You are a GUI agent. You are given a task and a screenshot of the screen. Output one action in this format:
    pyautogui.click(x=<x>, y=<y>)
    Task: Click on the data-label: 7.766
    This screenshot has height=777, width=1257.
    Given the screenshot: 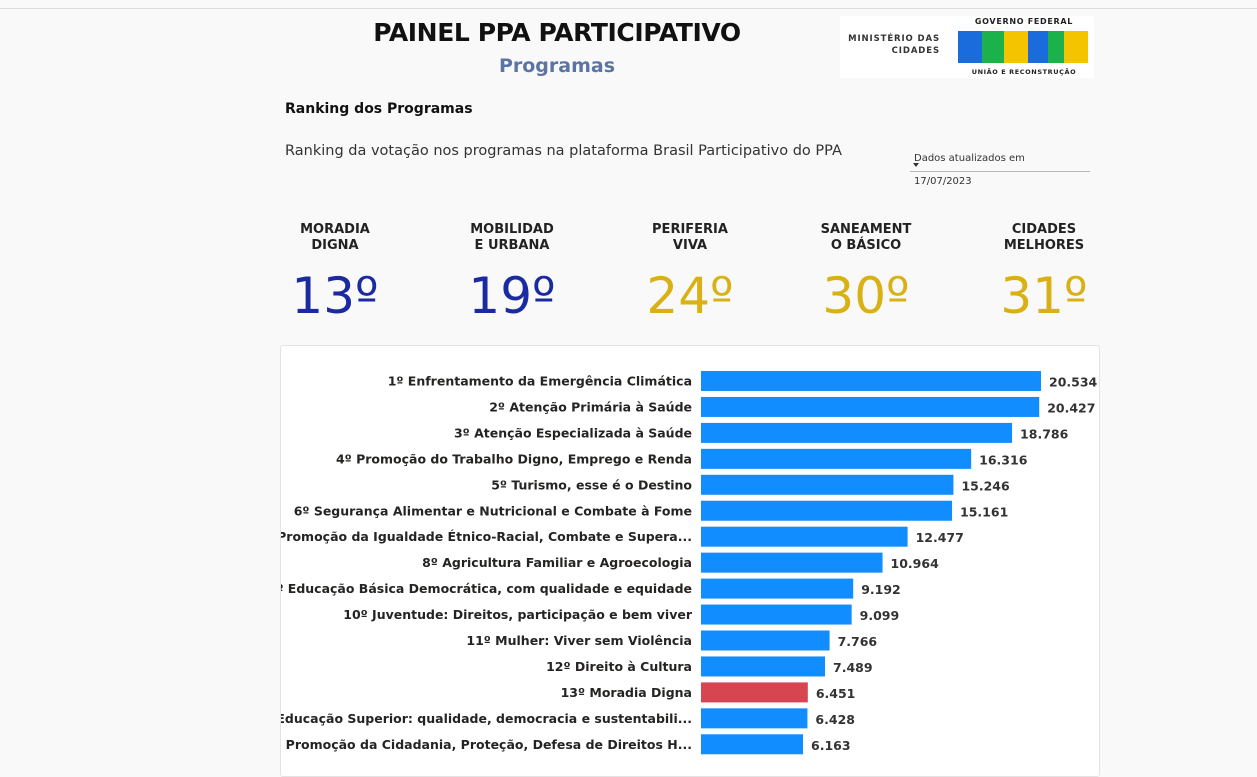 What is the action you would take?
    pyautogui.click(x=858, y=641)
    